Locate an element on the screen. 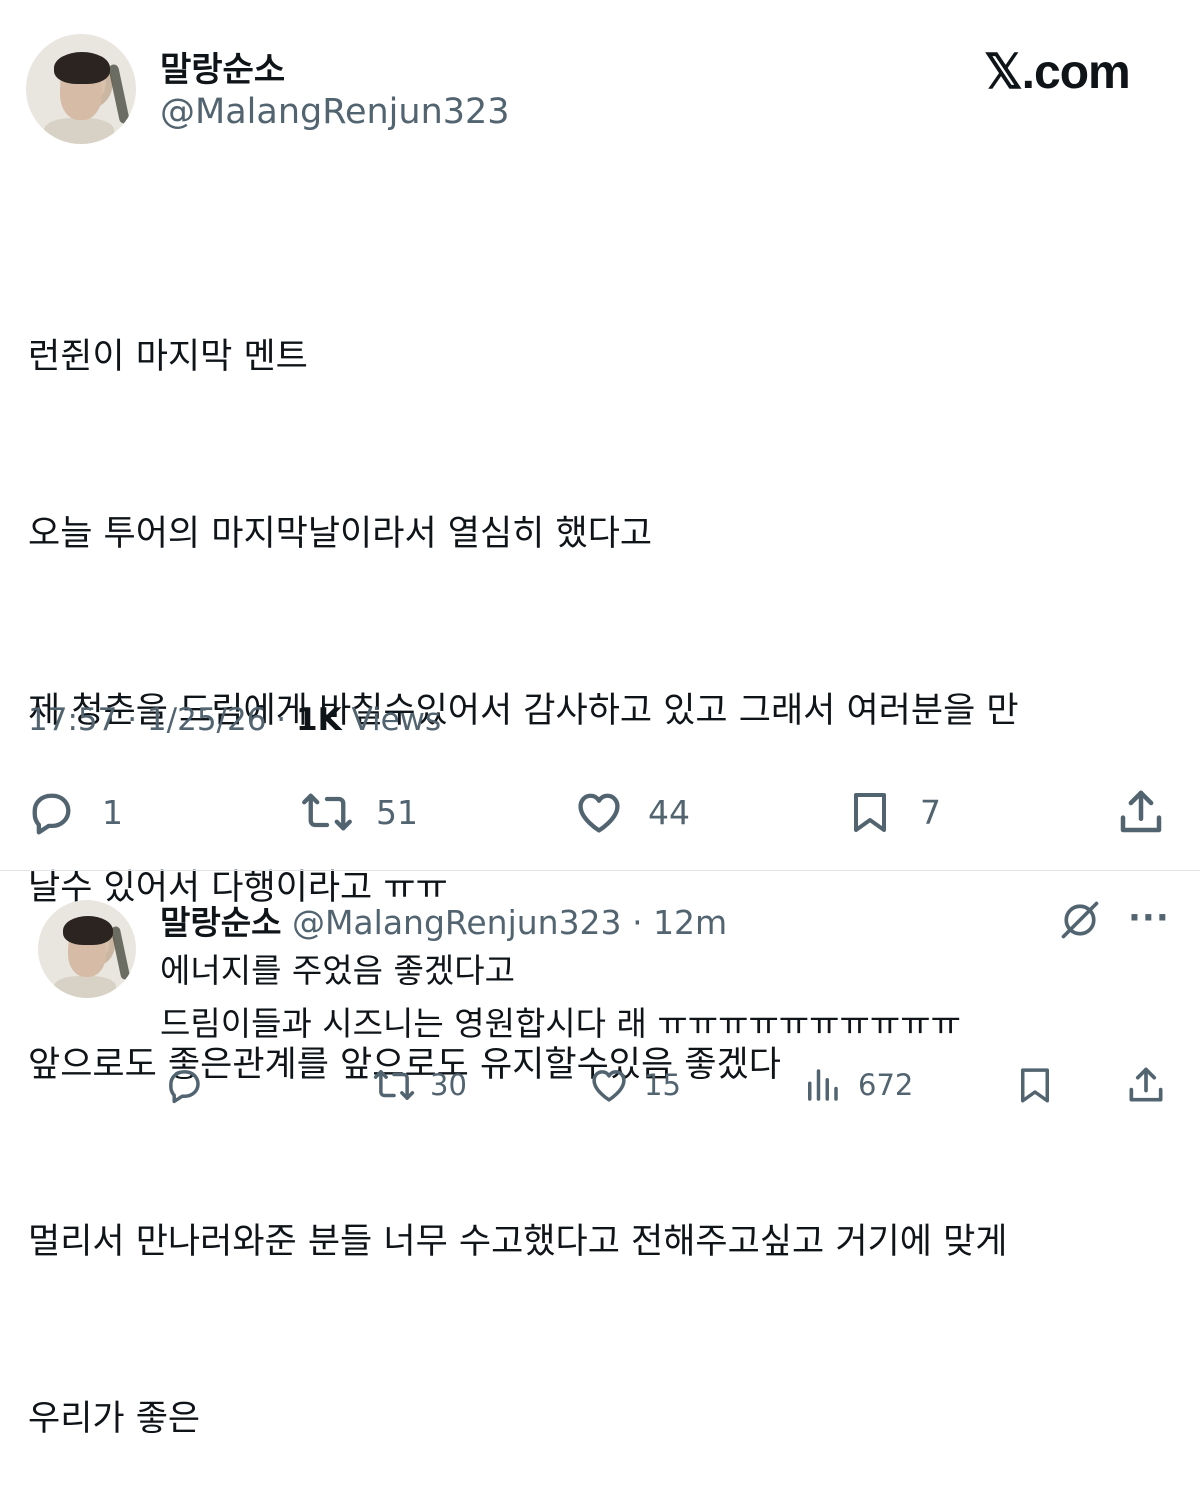 This screenshot has width=1200, height=1508. grok-button is located at coordinates (1080, 922).